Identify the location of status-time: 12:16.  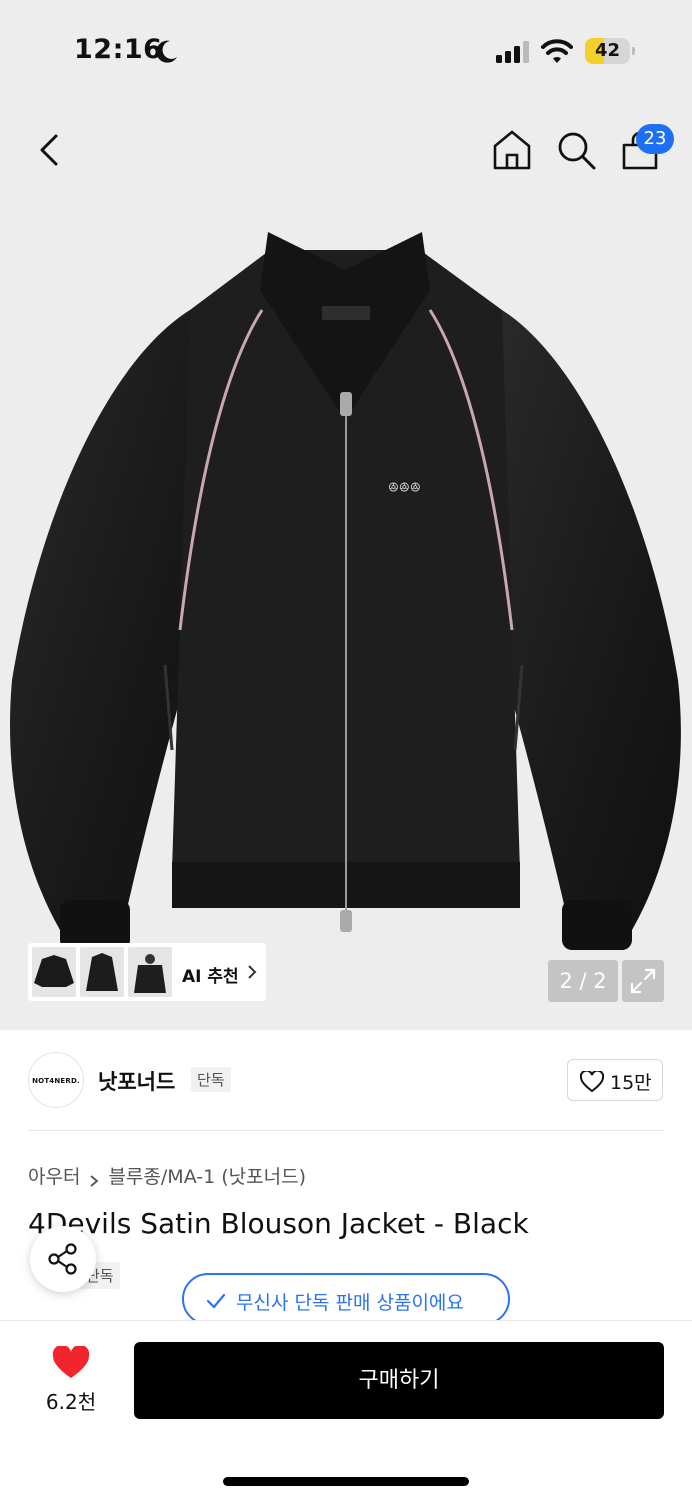
(118, 49).